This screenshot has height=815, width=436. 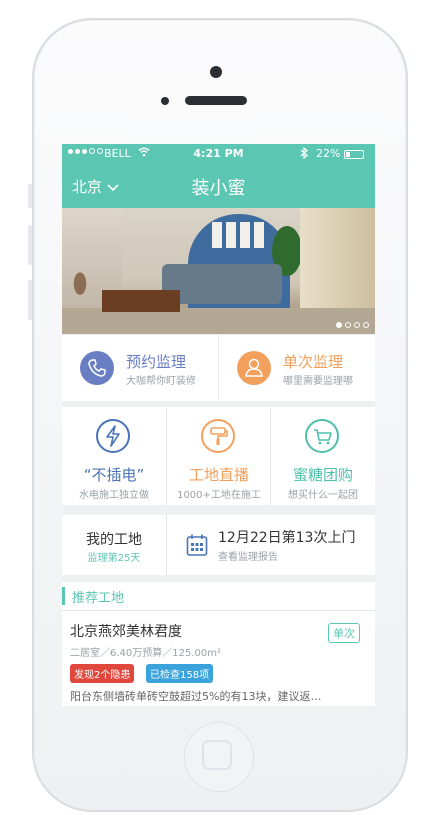 I want to click on living-room-banner, so click(x=218, y=271).